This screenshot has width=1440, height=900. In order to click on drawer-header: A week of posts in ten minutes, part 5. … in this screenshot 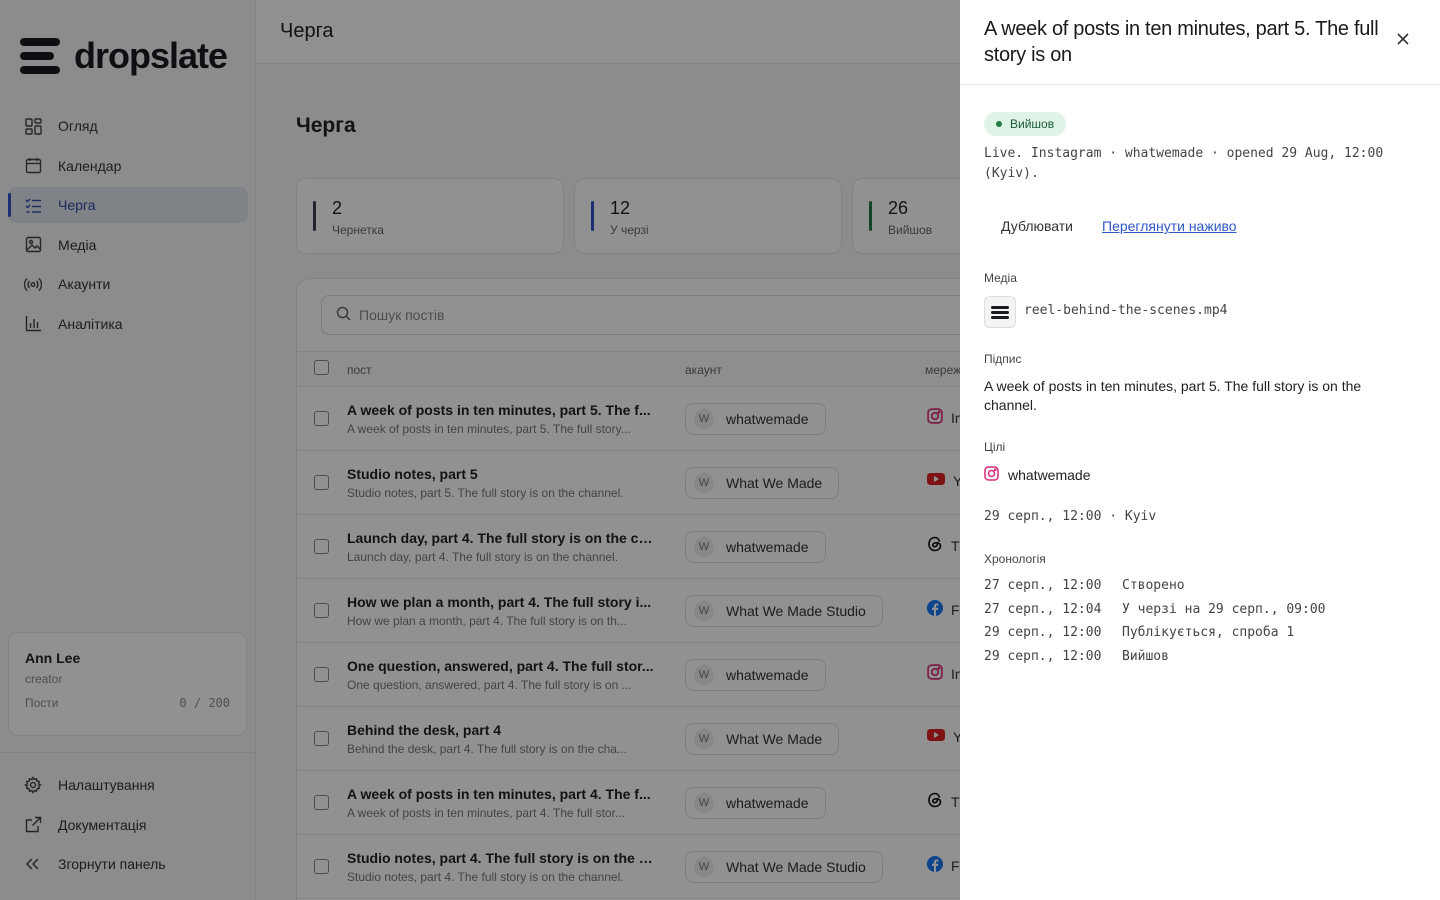, I will do `click(1200, 42)`.